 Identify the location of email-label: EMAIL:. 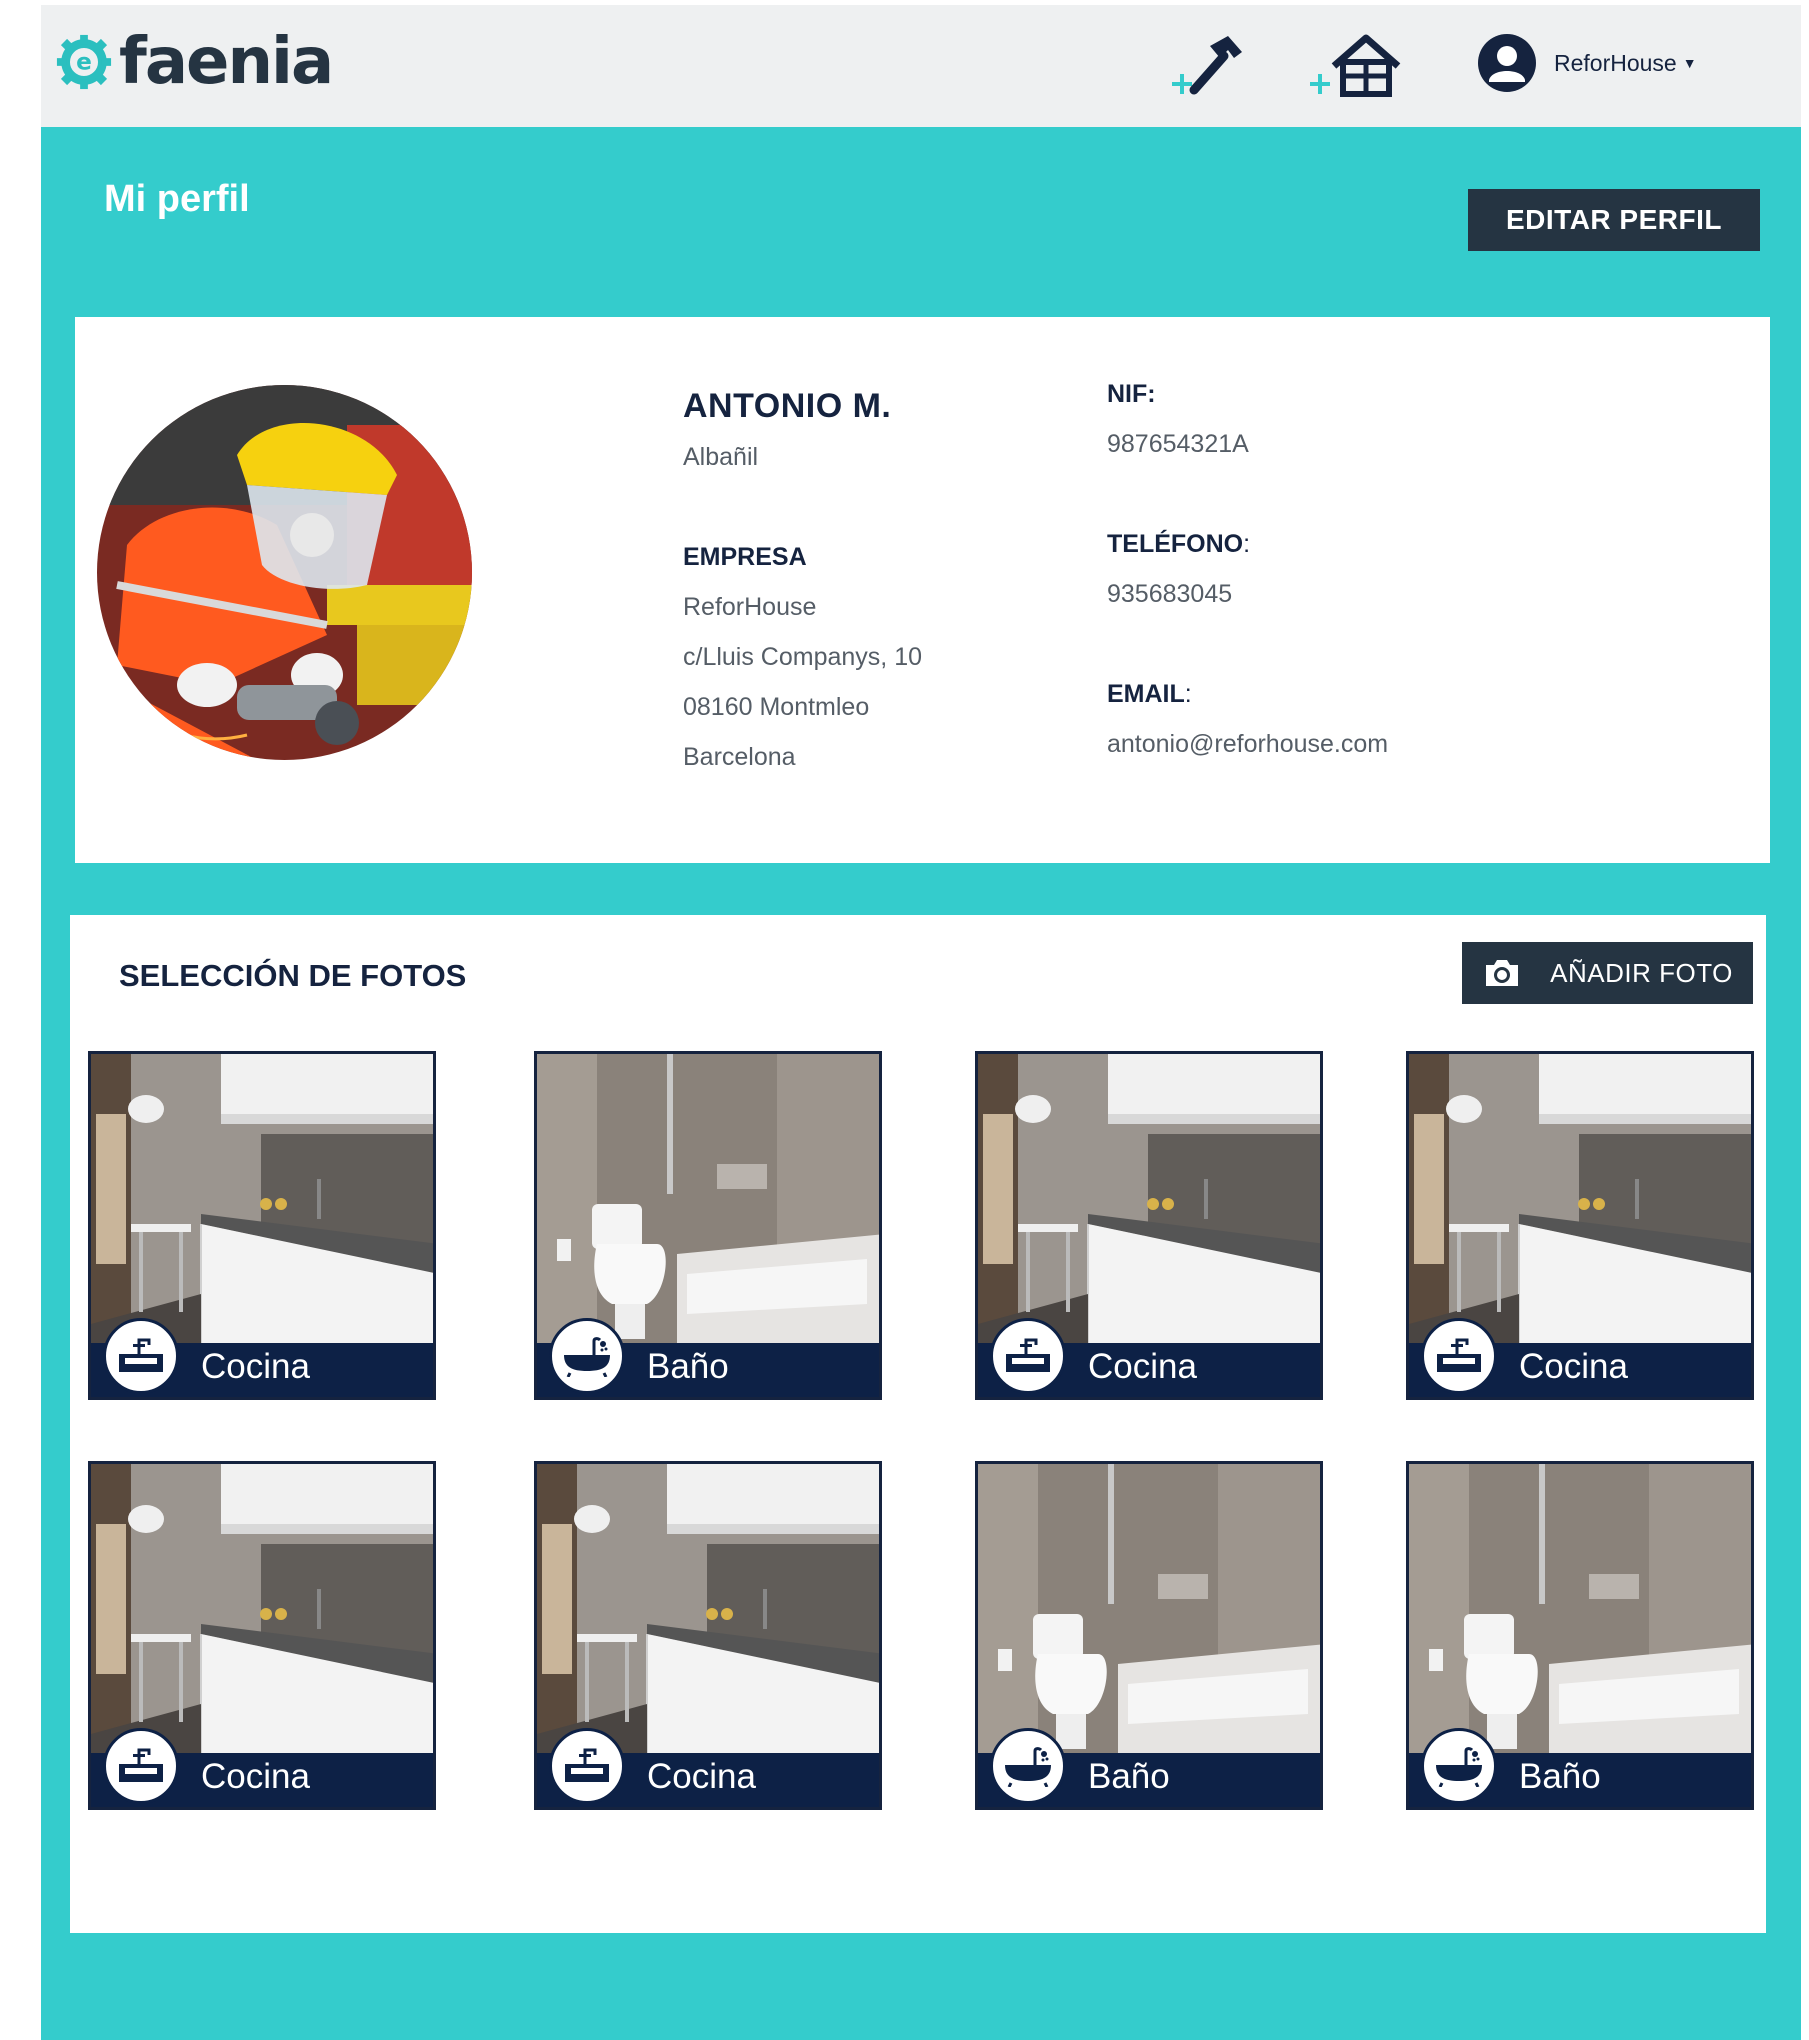
(1149, 694).